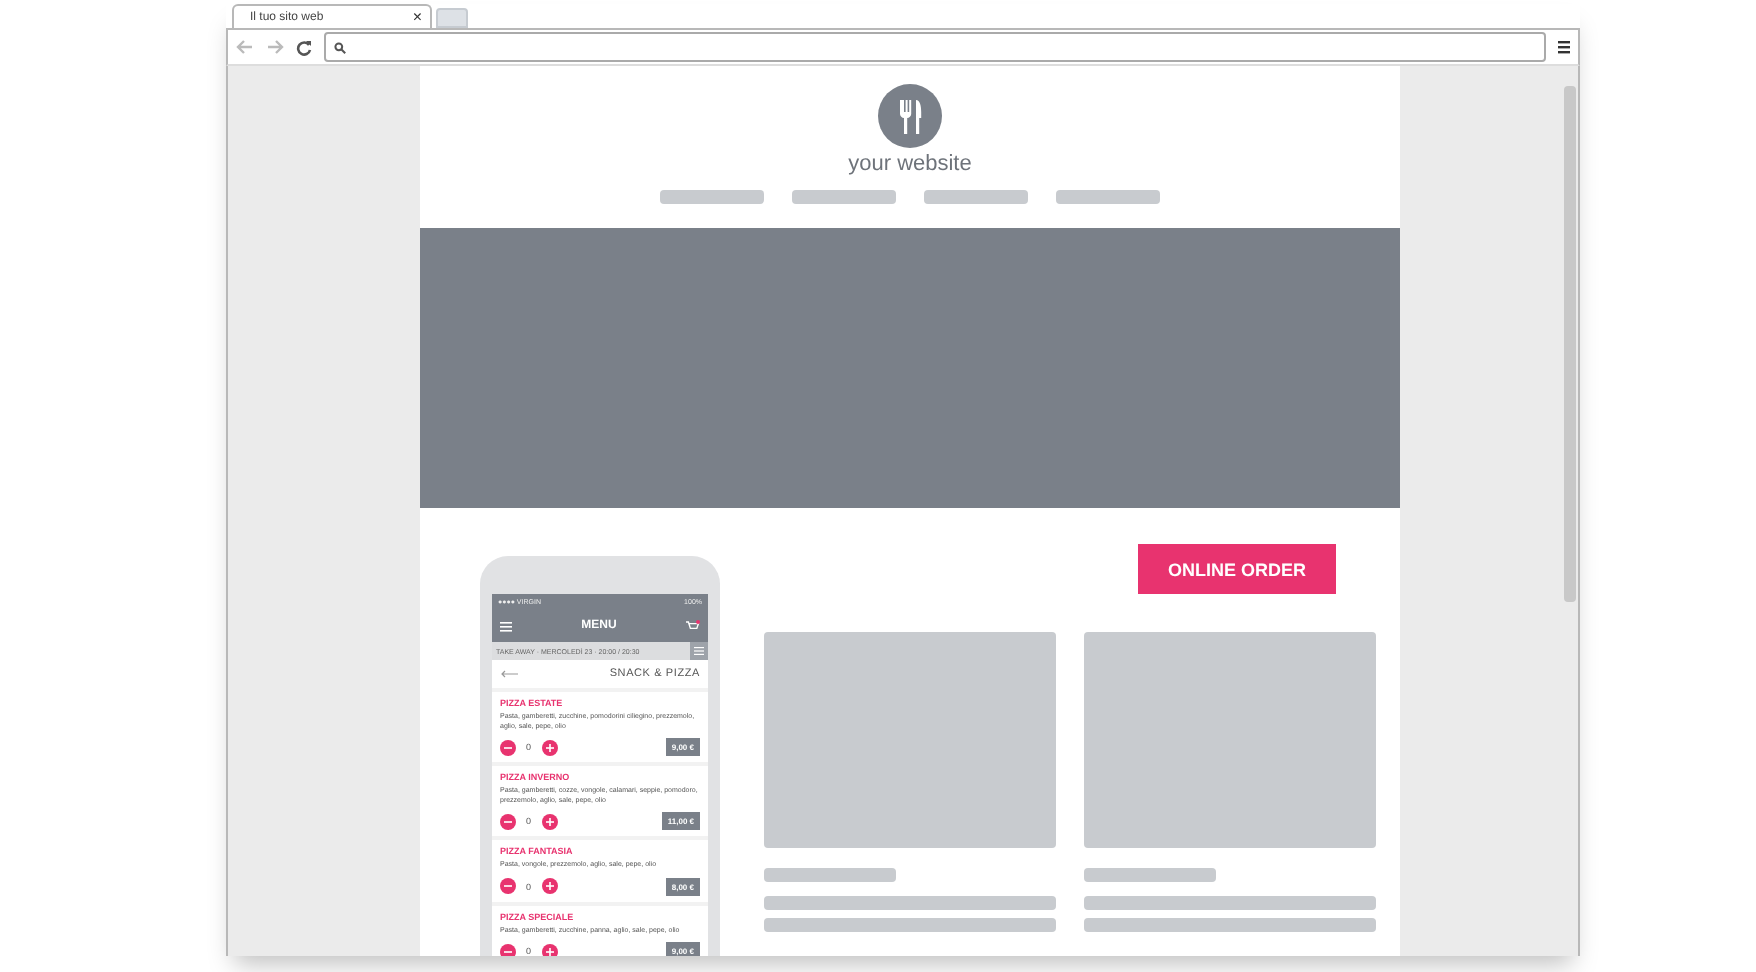 The height and width of the screenshot is (972, 1756). Describe the element at coordinates (304, 47) in the screenshot. I see `reload-icon` at that location.